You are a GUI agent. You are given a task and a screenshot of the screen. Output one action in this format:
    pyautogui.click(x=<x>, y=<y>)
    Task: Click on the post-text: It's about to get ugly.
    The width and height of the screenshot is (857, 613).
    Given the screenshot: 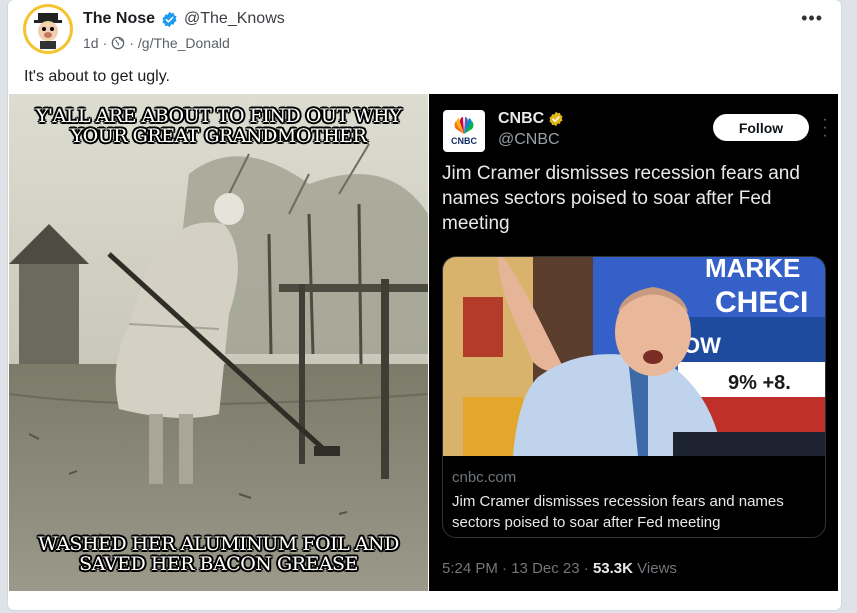 What is the action you would take?
    pyautogui.click(x=97, y=76)
    